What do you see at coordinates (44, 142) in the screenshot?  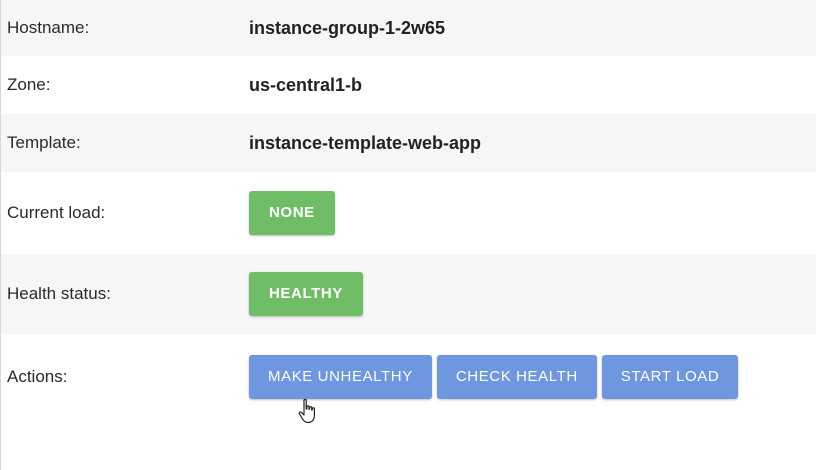 I see `template-label: Template:` at bounding box center [44, 142].